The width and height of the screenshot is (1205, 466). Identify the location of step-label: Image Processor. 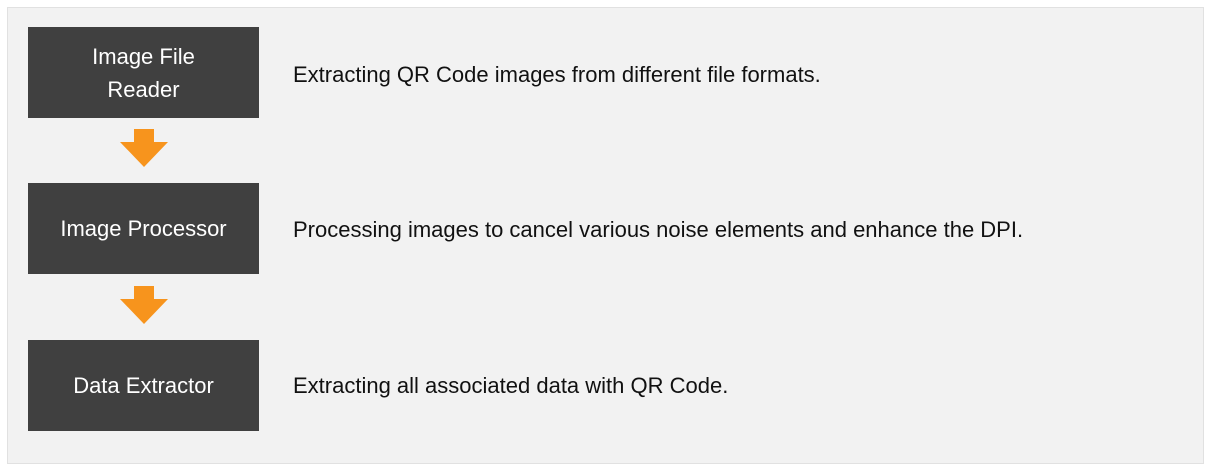
(143, 228).